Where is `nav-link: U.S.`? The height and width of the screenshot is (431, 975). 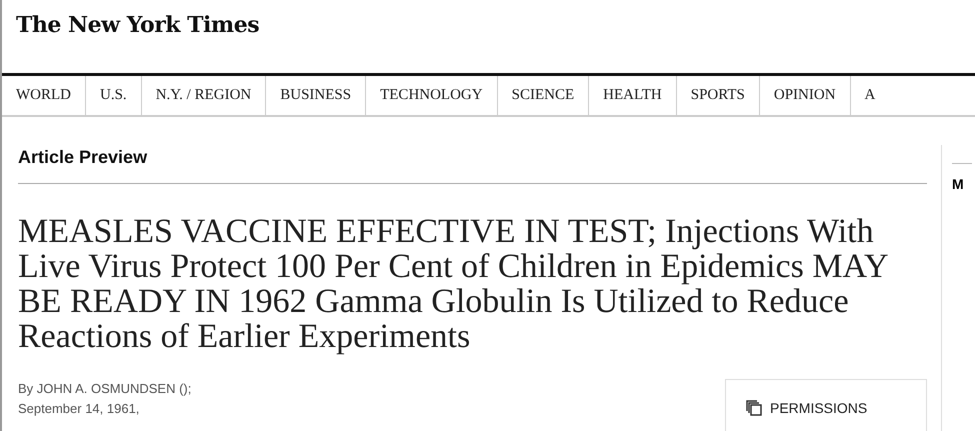
nav-link: U.S. is located at coordinates (114, 95).